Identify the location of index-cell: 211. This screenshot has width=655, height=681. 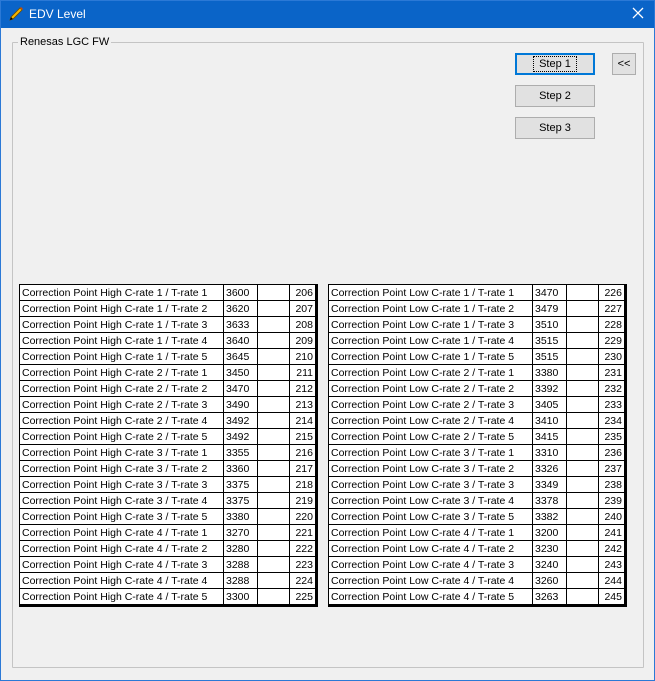
(303, 372).